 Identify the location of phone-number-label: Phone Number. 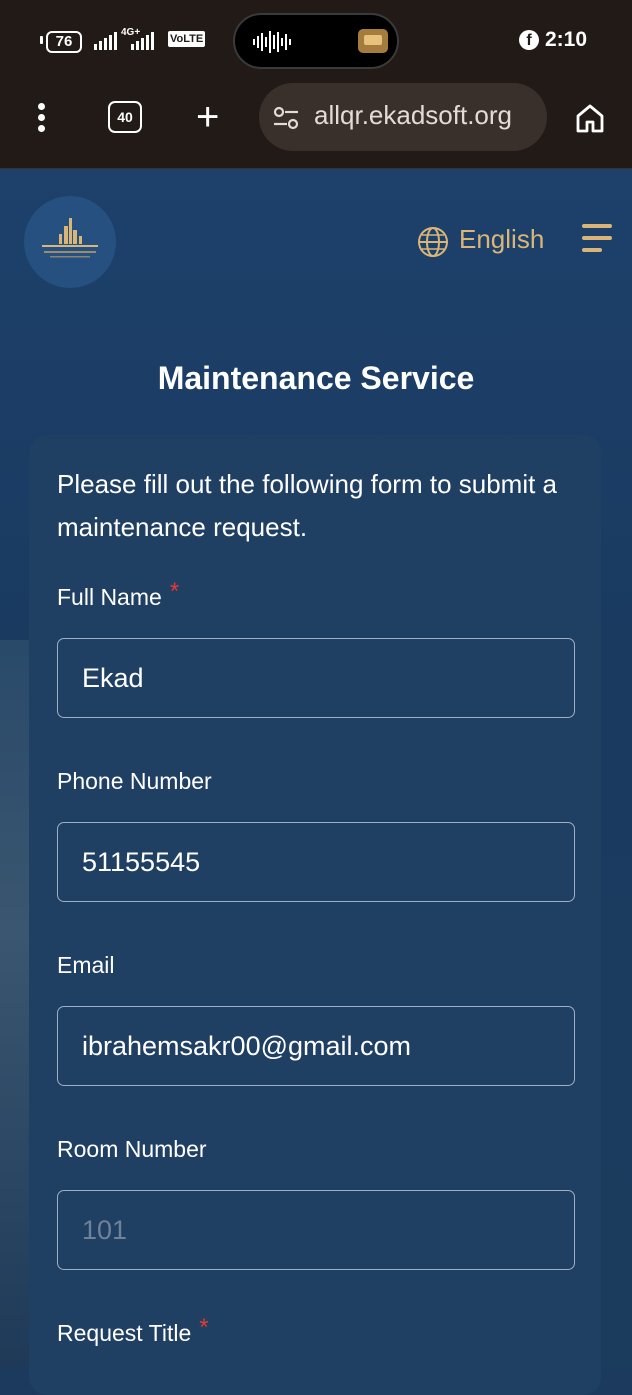
(134, 781).